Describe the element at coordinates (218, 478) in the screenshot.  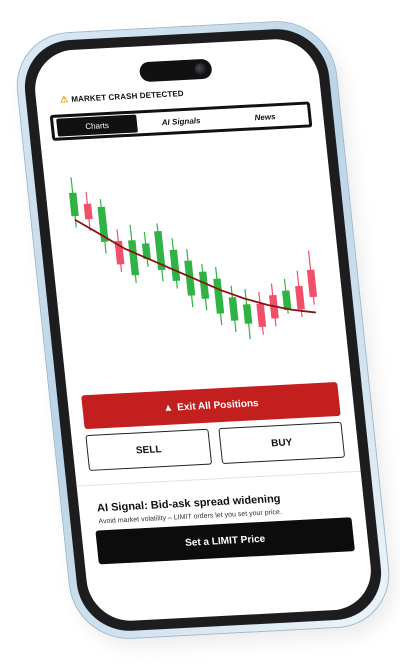
I see `divider` at that location.